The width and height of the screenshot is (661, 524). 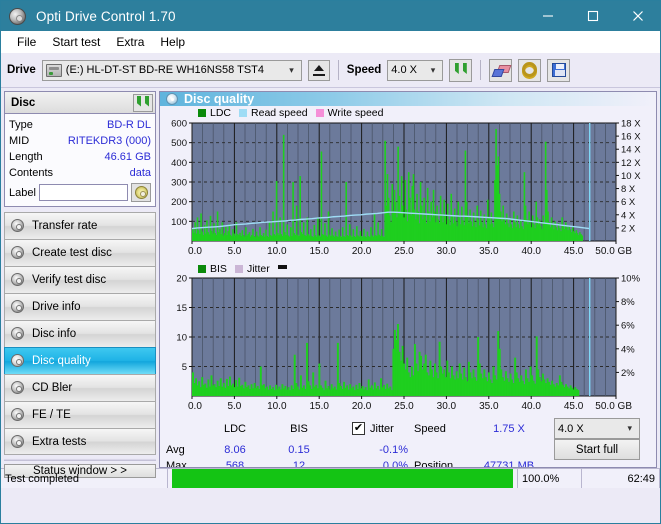 What do you see at coordinates (143, 102) in the screenshot?
I see `disc-refresh-button` at bounding box center [143, 102].